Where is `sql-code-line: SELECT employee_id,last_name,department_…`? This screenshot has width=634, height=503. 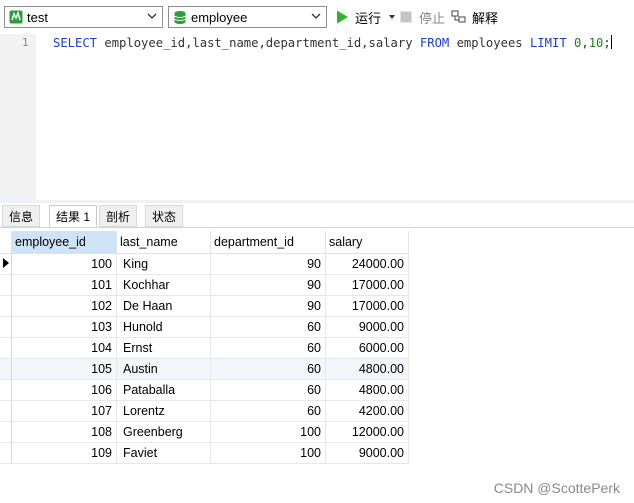 sql-code-line: SELECT employee_id,last_name,department_… is located at coordinates (332, 42).